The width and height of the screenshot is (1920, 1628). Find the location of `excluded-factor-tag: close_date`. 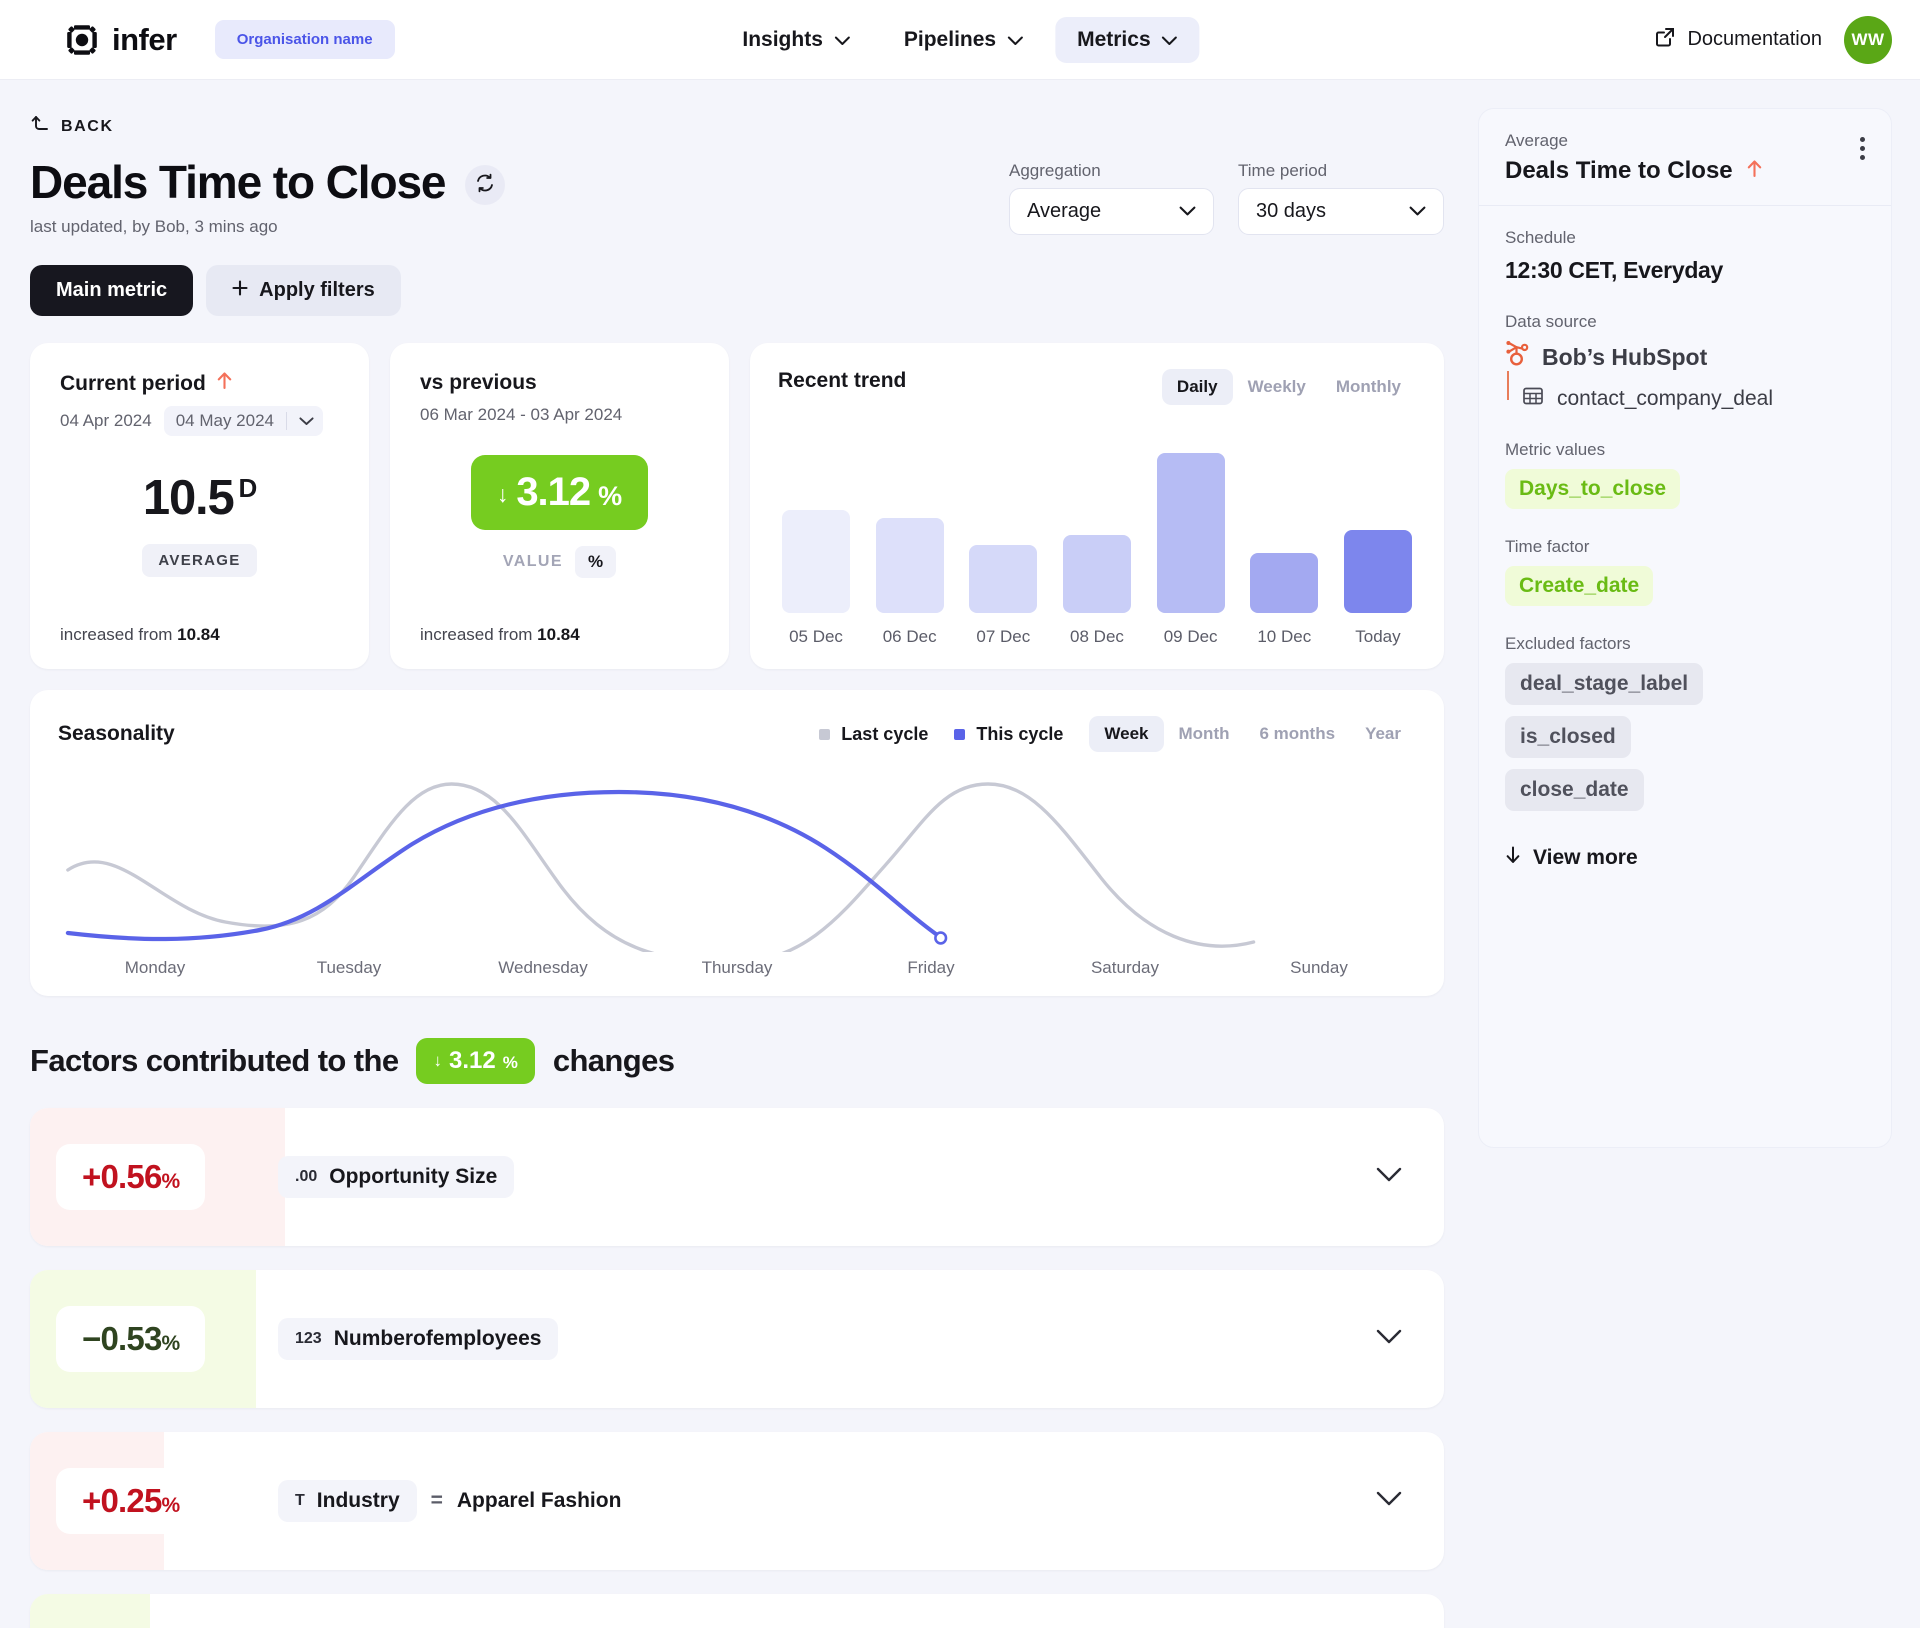

excluded-factor-tag: close_date is located at coordinates (1574, 790).